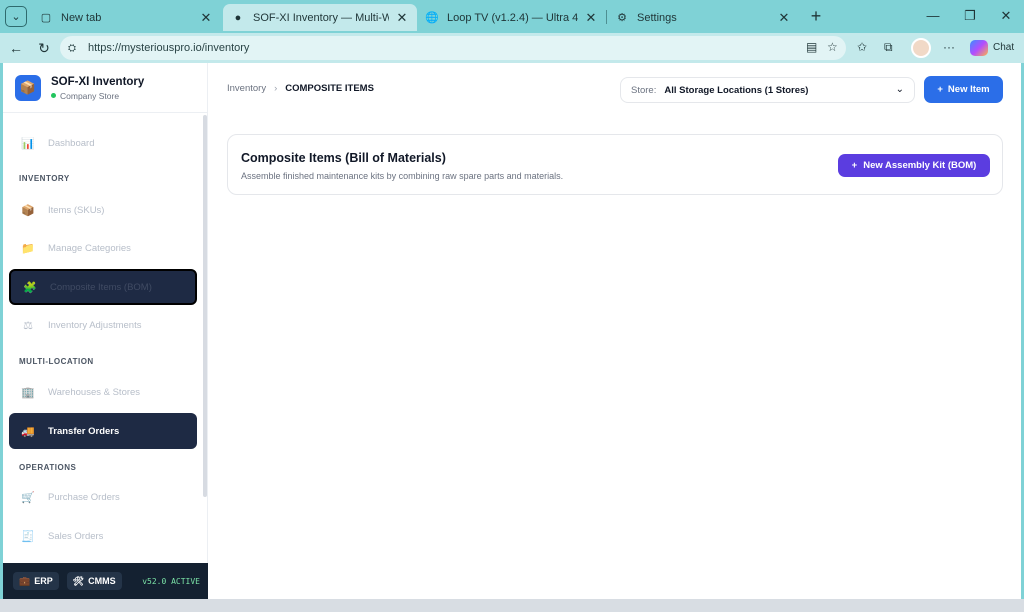  I want to click on breadcrumb: Inventory › COMPOSITE ITEMS, so click(300, 88).